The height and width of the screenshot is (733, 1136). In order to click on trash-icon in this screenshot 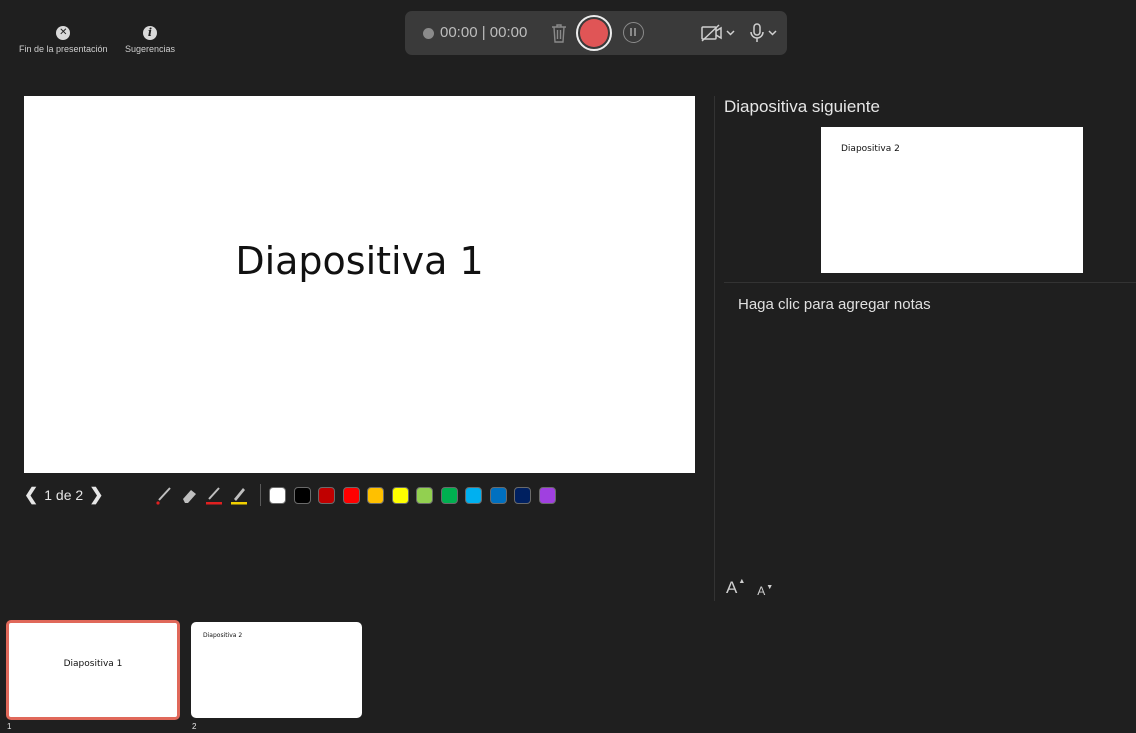, I will do `click(559, 33)`.